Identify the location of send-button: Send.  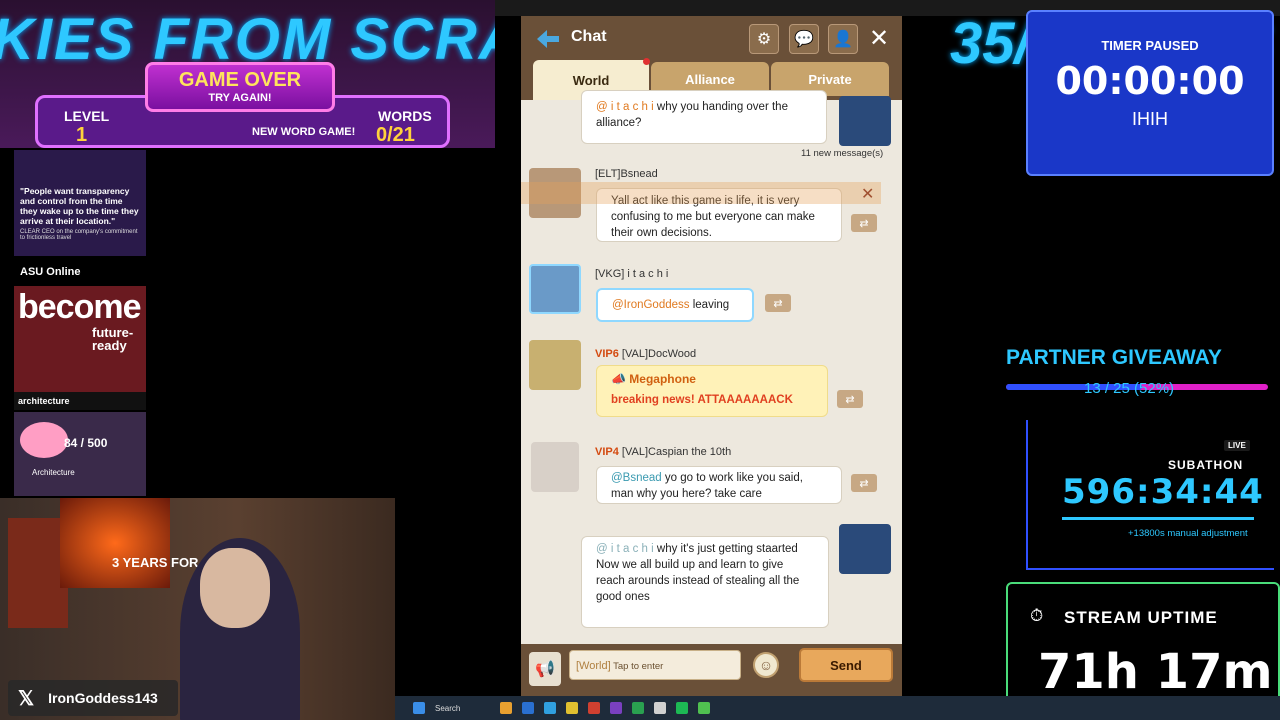
(846, 665).